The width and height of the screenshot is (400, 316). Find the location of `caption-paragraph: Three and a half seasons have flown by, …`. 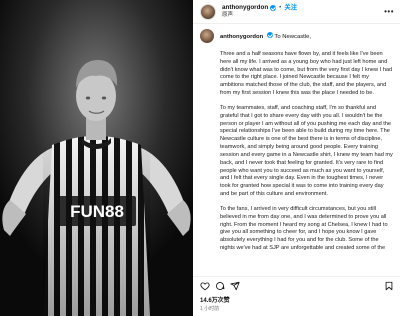

caption-paragraph: Three and a half seasons have flown by, … is located at coordinates (306, 74).